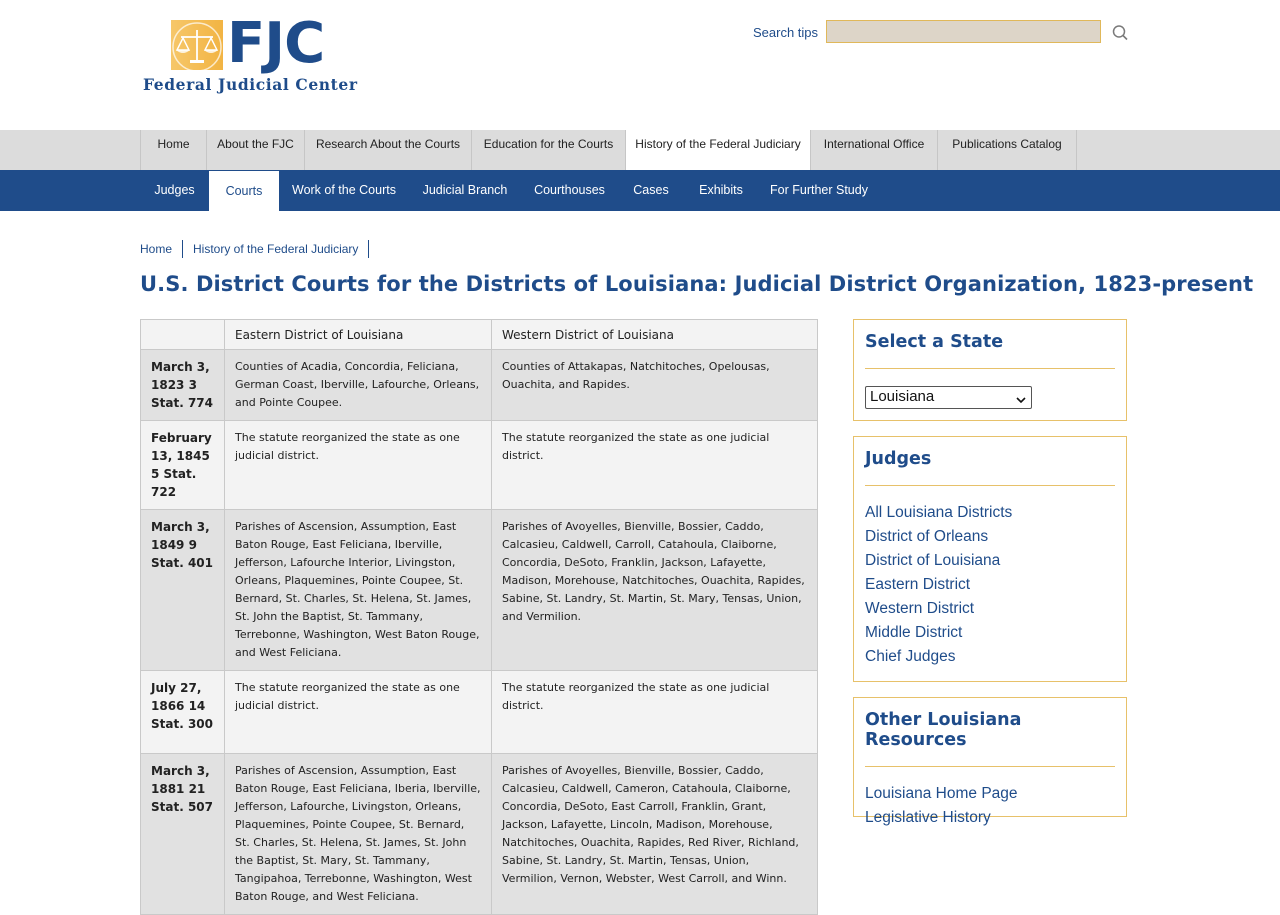 The height and width of the screenshot is (915, 1280). I want to click on subnav-exhibits: Exhibits, so click(721, 190).